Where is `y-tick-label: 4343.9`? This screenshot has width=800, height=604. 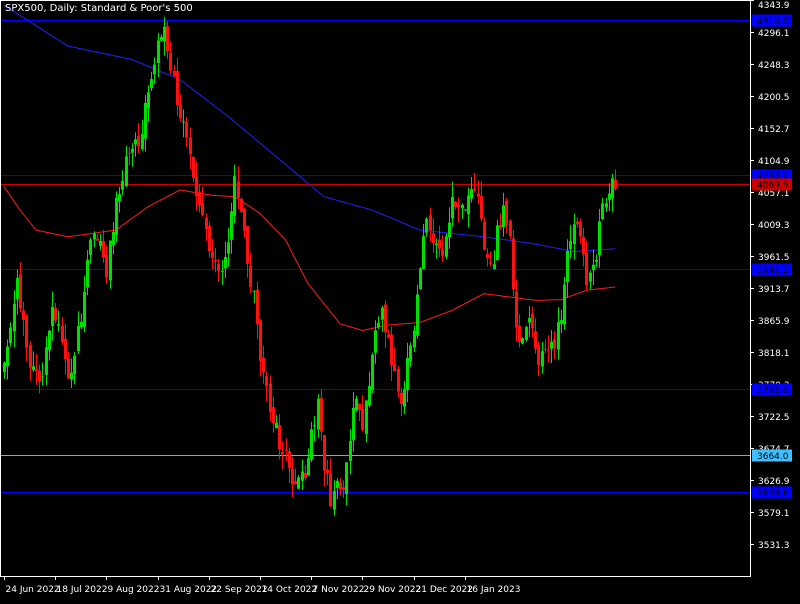 y-tick-label: 4343.9 is located at coordinates (774, 6).